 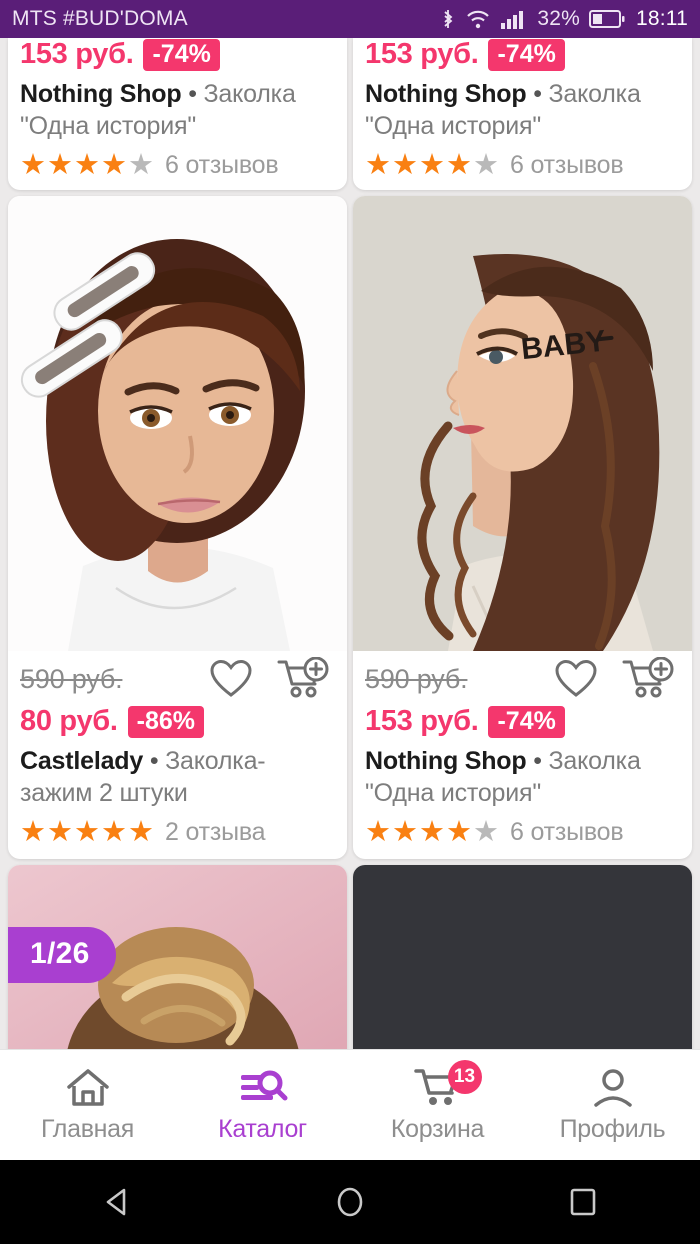 What do you see at coordinates (177, 721) in the screenshot?
I see `price-row: 80 руб. -86%` at bounding box center [177, 721].